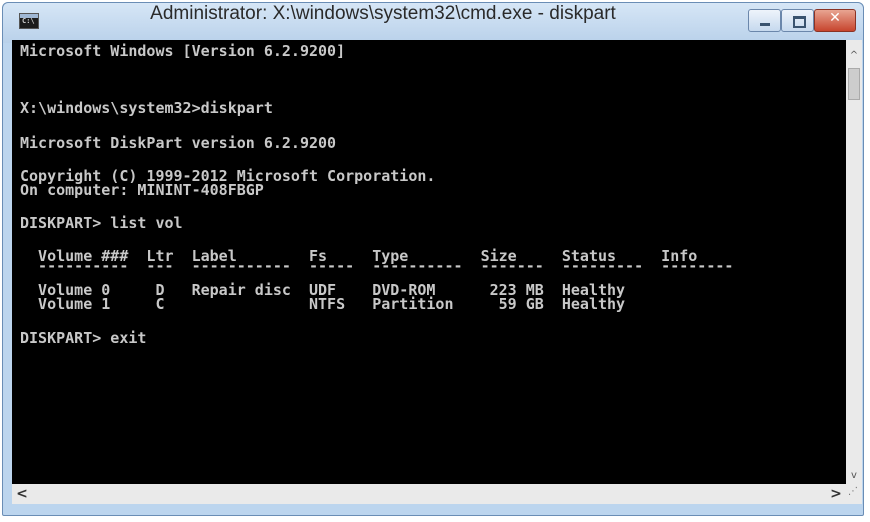 This screenshot has height=522, width=870. I want to click on scroll-left-arrow-icon: <, so click(22, 494).